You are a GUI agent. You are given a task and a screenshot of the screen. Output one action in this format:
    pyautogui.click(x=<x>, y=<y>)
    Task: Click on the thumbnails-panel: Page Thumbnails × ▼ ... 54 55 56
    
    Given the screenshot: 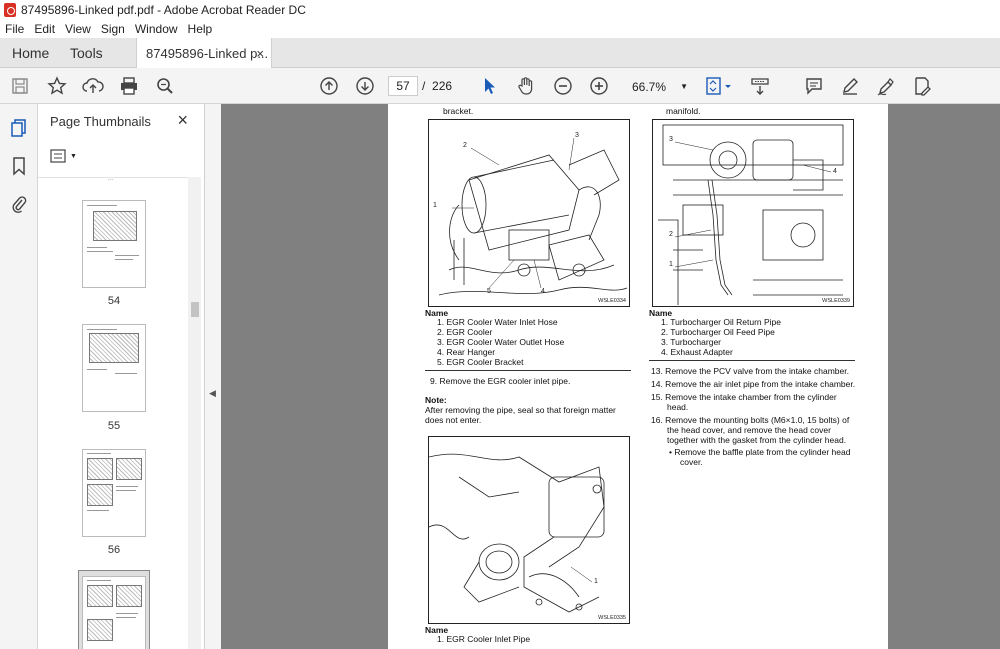 What is the action you would take?
    pyautogui.click(x=121, y=376)
    